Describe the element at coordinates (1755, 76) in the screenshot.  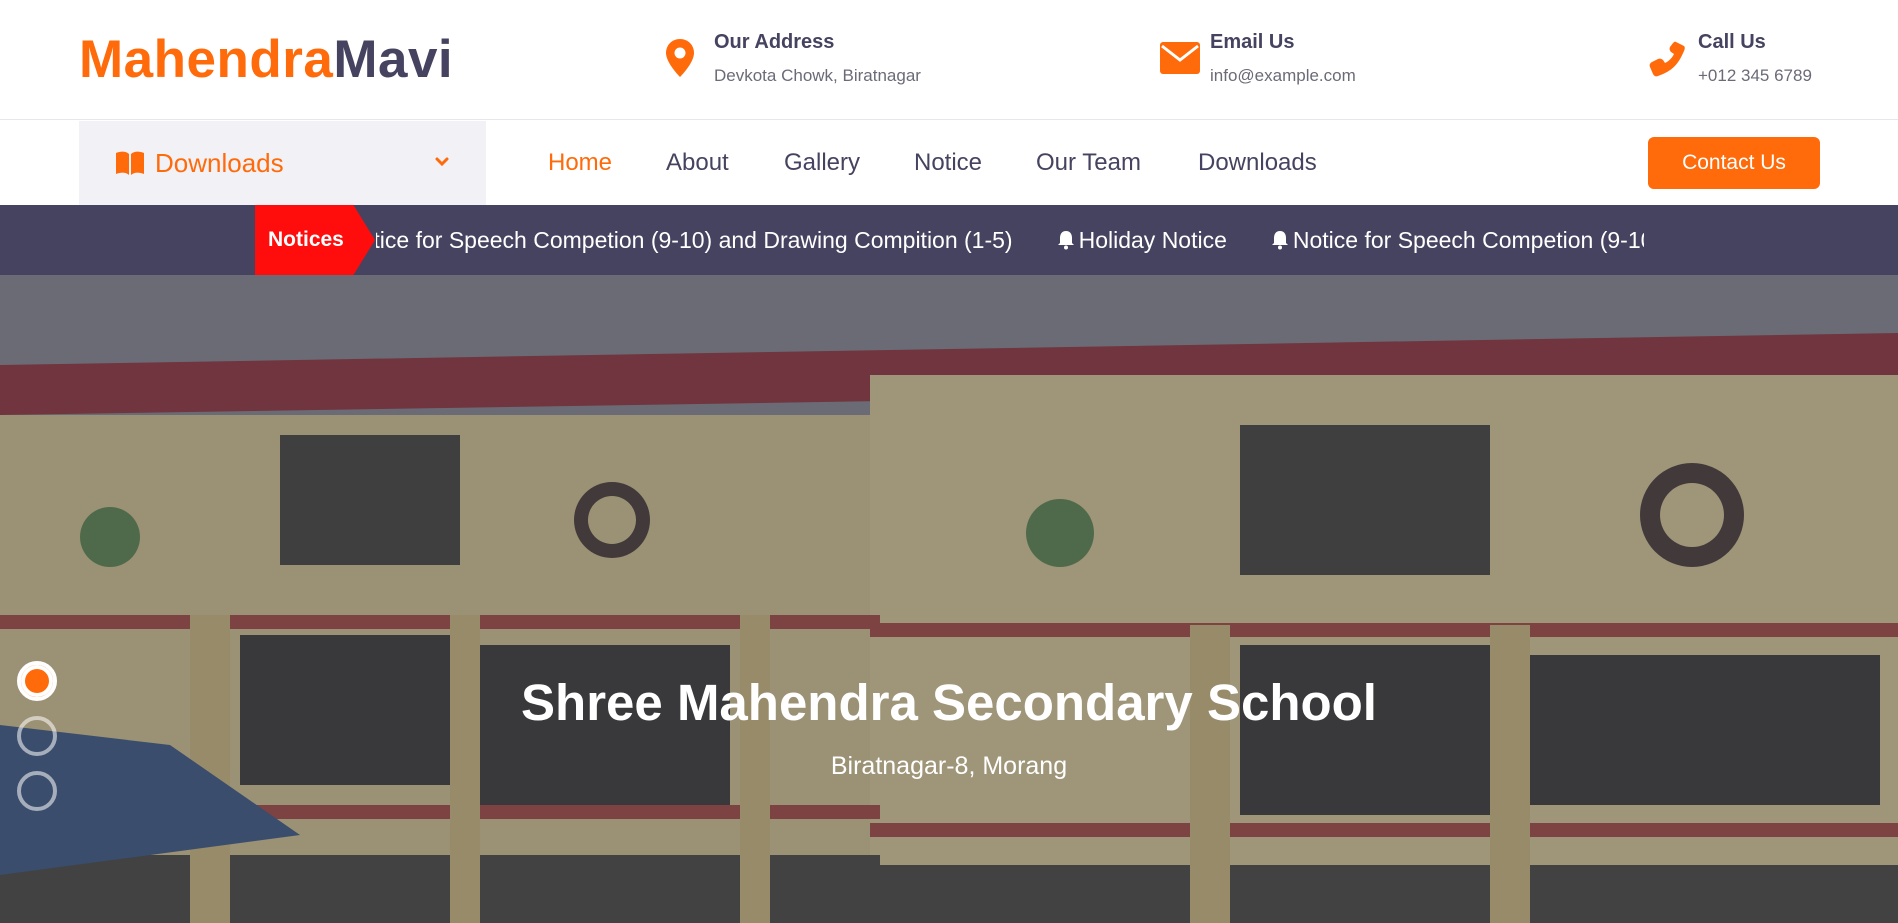
I see `call-value: +012 345 6789` at that location.